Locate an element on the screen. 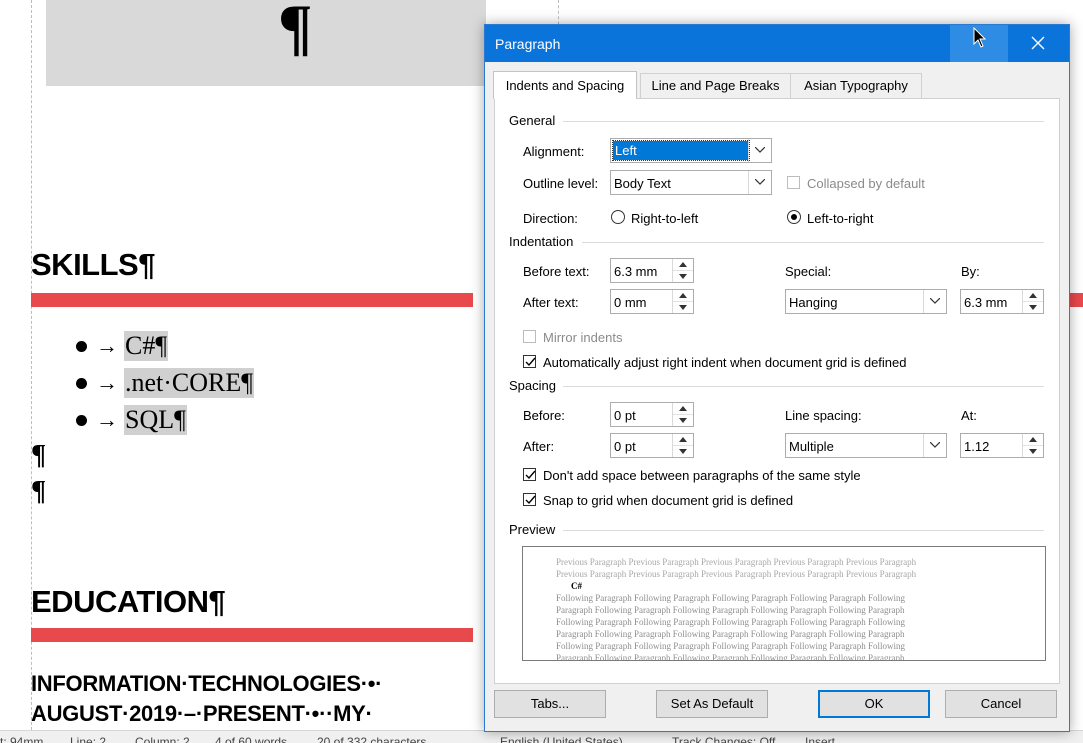 Image resolution: width=1083 pixels, height=743 pixels. tab-asian-typography: Asian Typography is located at coordinates (856, 85).